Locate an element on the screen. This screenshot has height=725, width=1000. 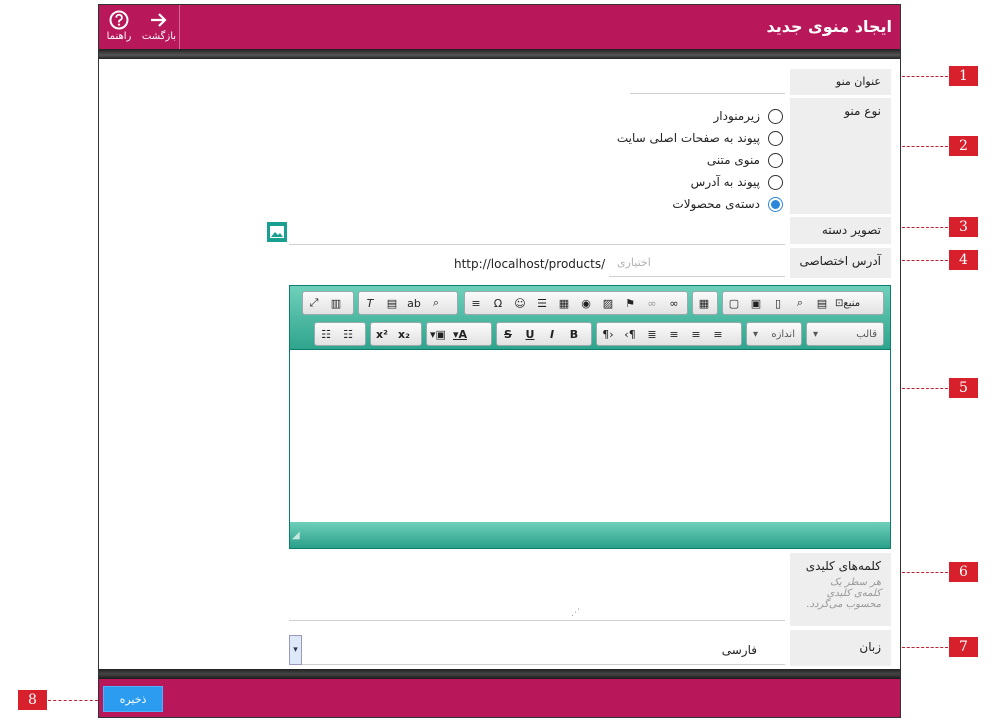
radio-text-menu: منوی متنی is located at coordinates (700, 160).